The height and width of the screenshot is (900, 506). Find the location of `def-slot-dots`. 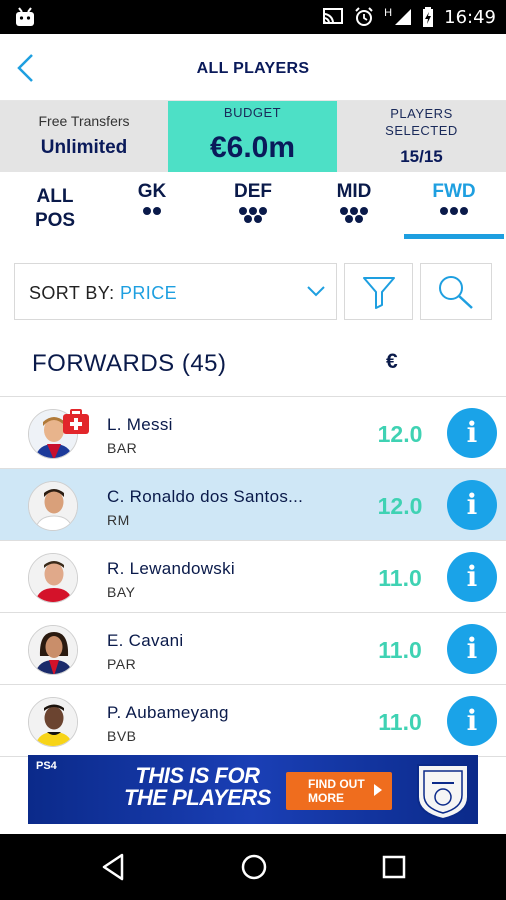

def-slot-dots is located at coordinates (253, 215).